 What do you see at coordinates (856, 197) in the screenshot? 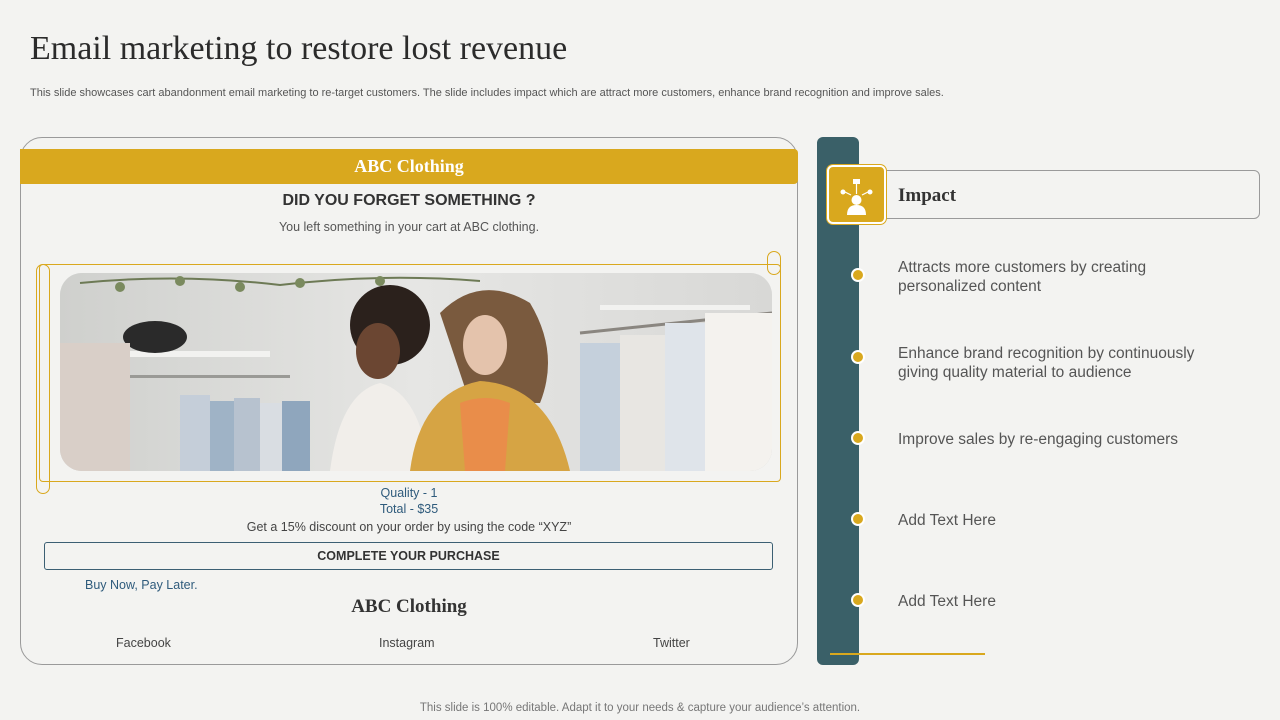
I see `presenter-network-icon` at bounding box center [856, 197].